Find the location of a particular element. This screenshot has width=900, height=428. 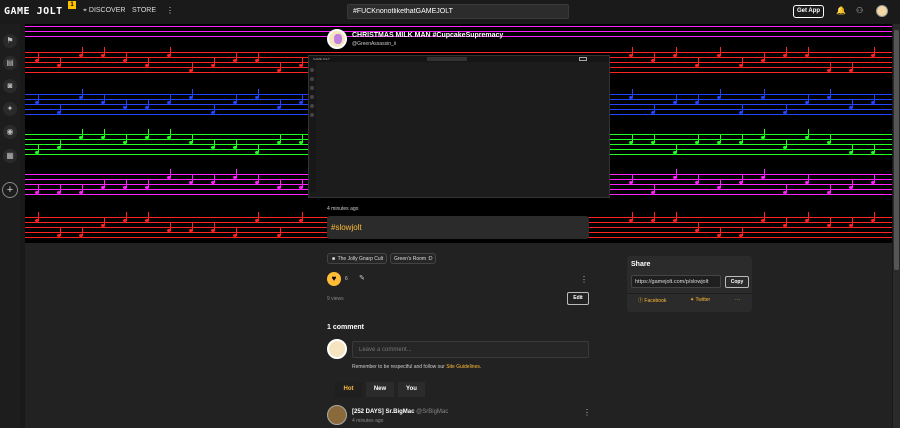

post-author-handle: @GreenAssassin_ii is located at coordinates (374, 44).